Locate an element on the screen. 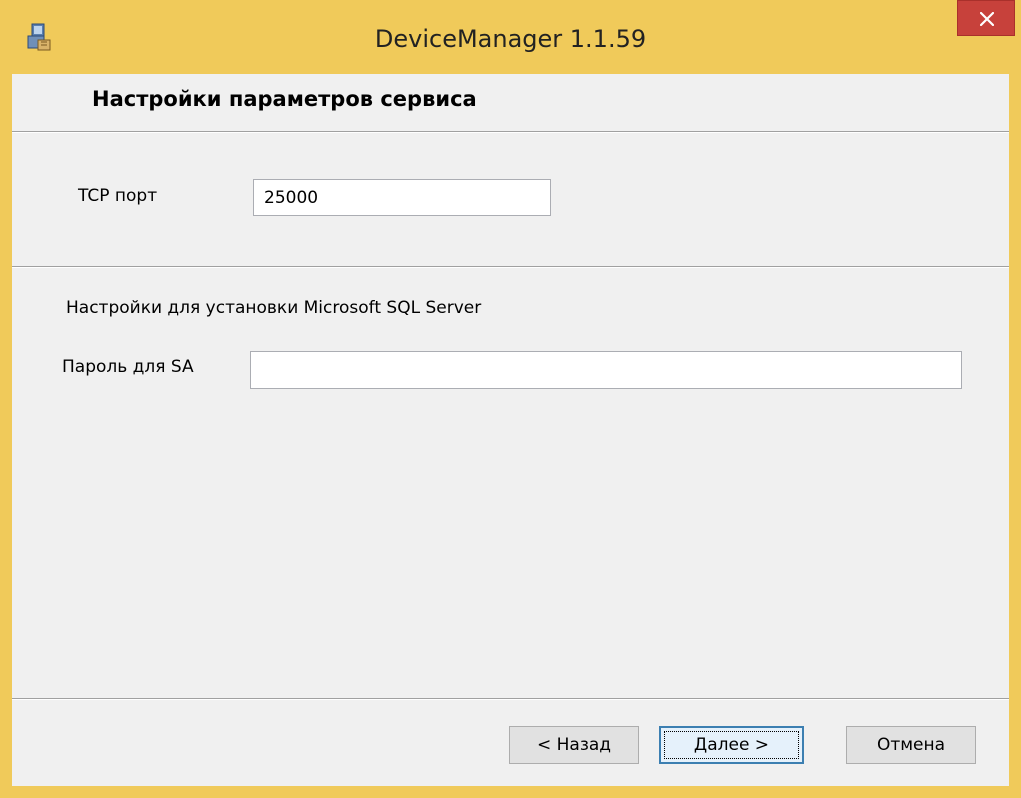  close-button is located at coordinates (986, 18).